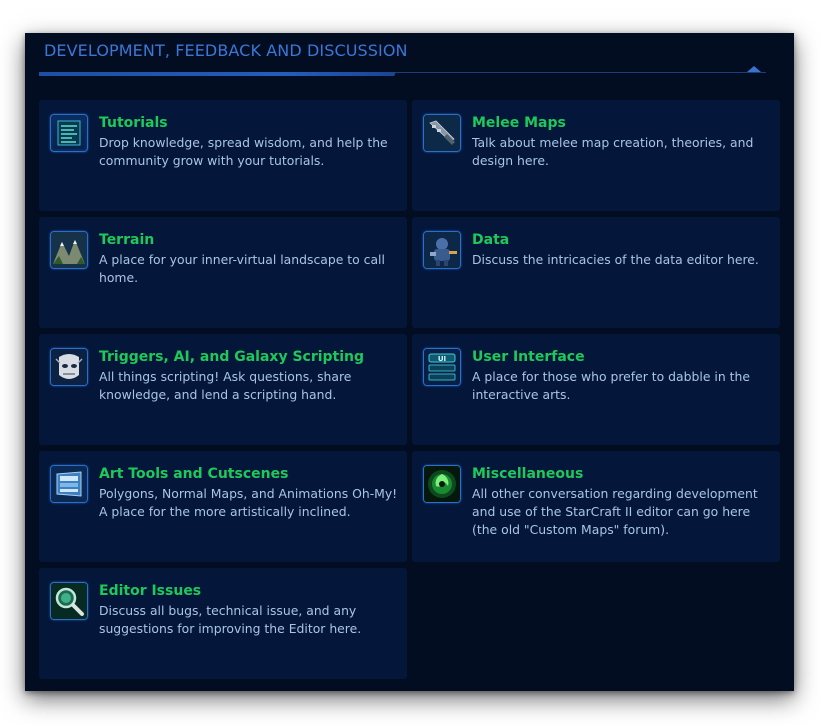 The width and height of the screenshot is (820, 725). I want to click on forum-title: Melee Maps, so click(519, 123).